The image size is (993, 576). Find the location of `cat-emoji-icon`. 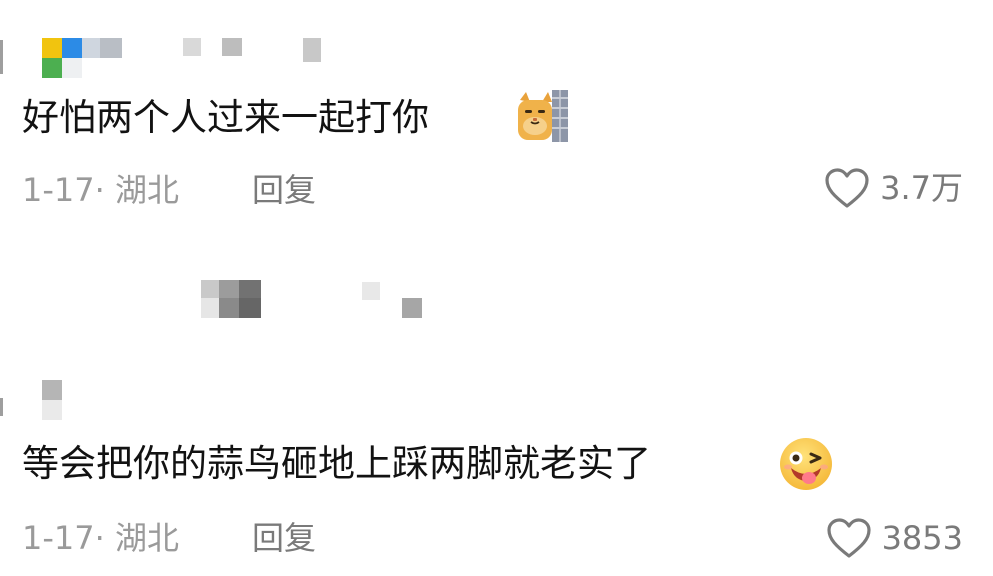

cat-emoji-icon is located at coordinates (542, 116).